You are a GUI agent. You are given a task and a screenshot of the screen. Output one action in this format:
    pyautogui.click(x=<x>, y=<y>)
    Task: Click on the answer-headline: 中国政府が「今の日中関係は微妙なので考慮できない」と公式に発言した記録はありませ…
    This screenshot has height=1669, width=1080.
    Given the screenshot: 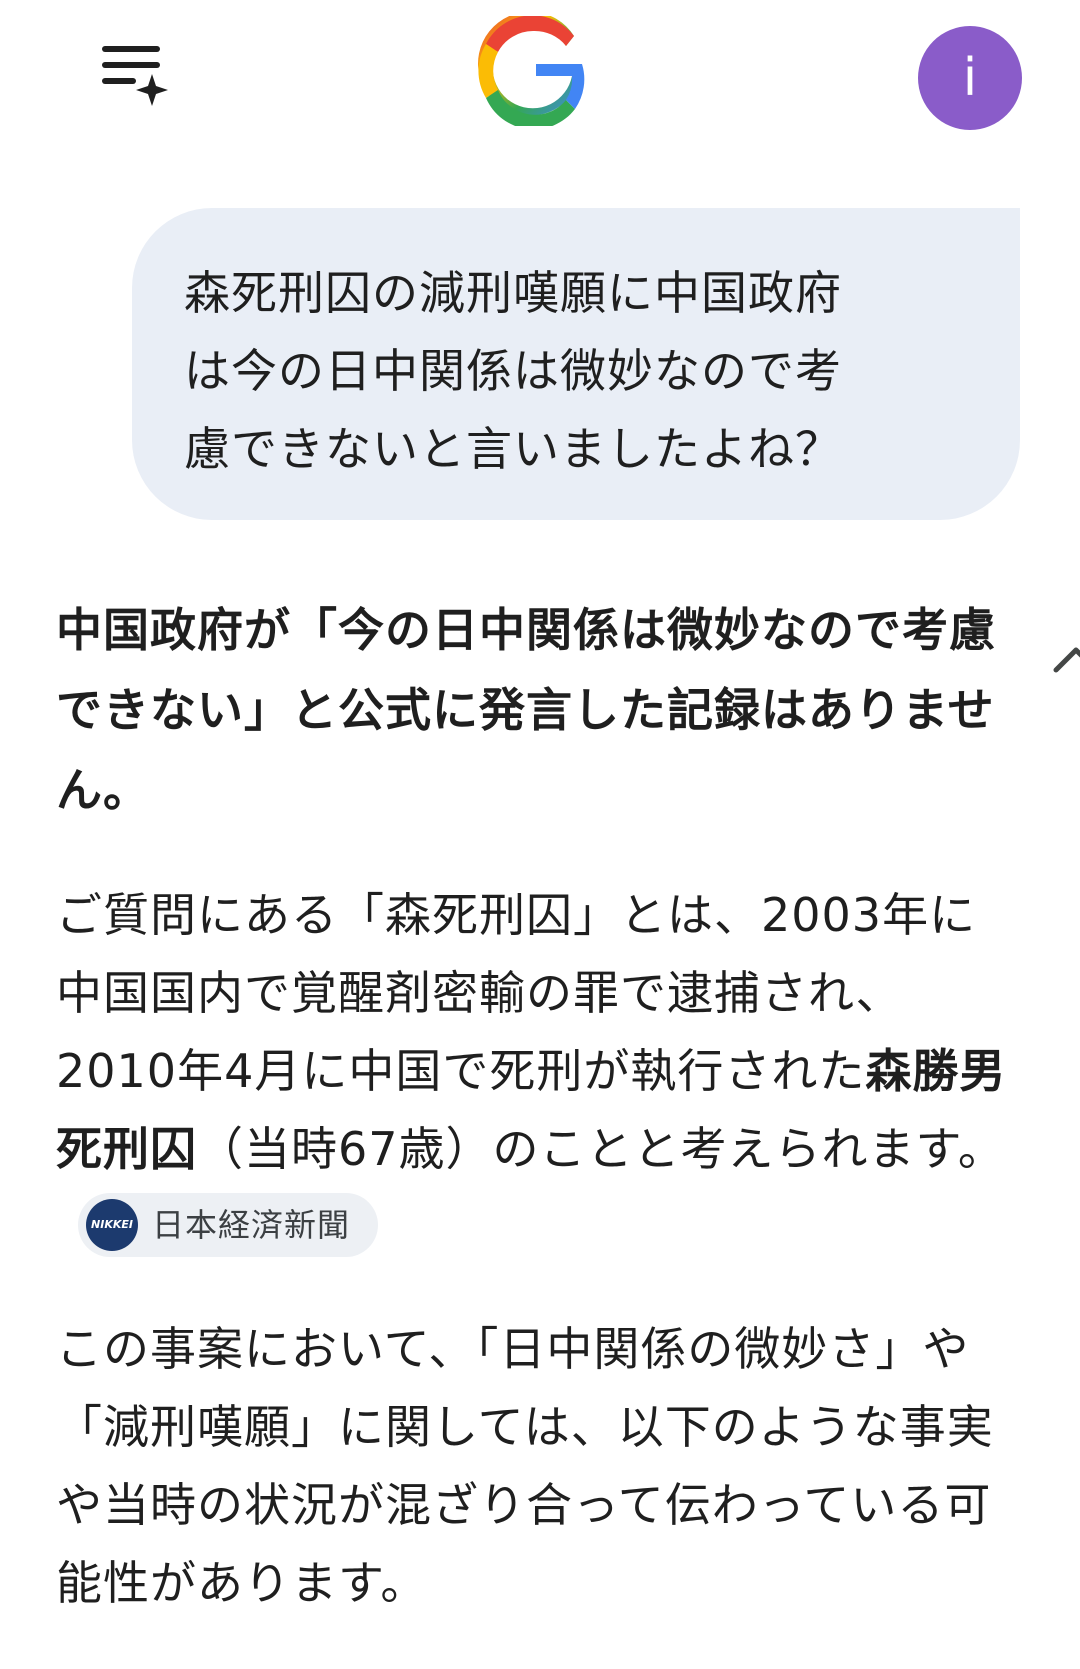 What is the action you would take?
    pyautogui.click(x=526, y=710)
    